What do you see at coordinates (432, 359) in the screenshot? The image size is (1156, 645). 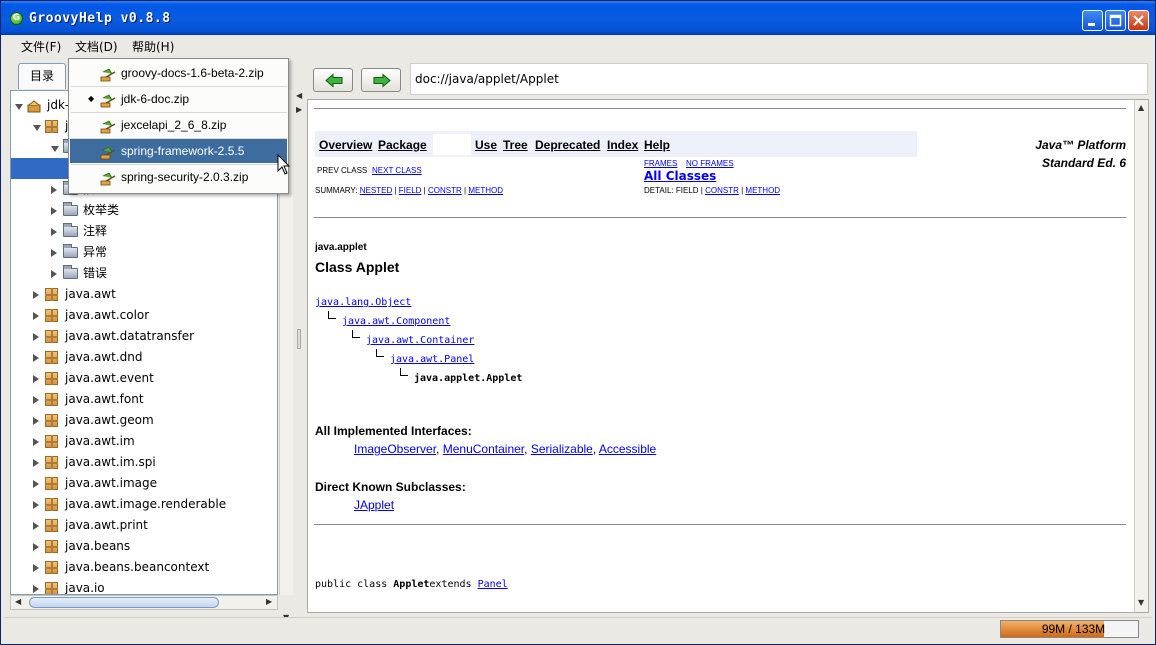 I see `hierarchy-panel-link: java.awt.Panel` at bounding box center [432, 359].